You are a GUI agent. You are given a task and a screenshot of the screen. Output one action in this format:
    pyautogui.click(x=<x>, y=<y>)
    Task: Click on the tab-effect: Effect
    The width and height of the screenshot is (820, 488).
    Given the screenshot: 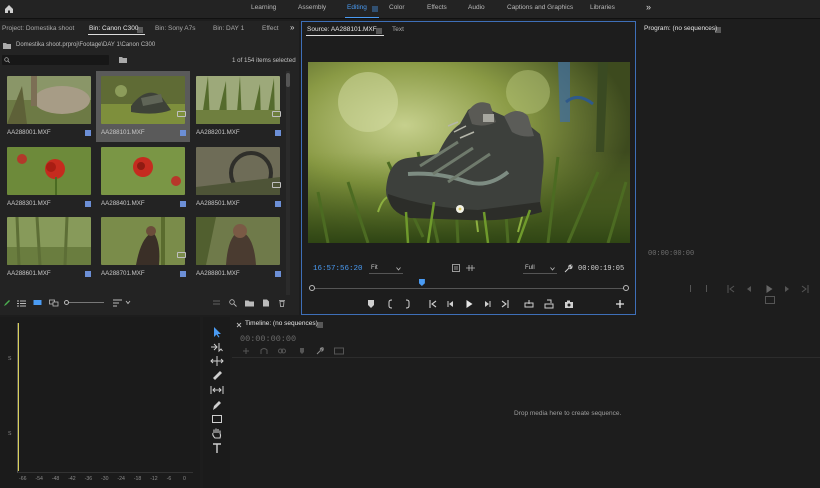 What is the action you would take?
    pyautogui.click(x=270, y=28)
    